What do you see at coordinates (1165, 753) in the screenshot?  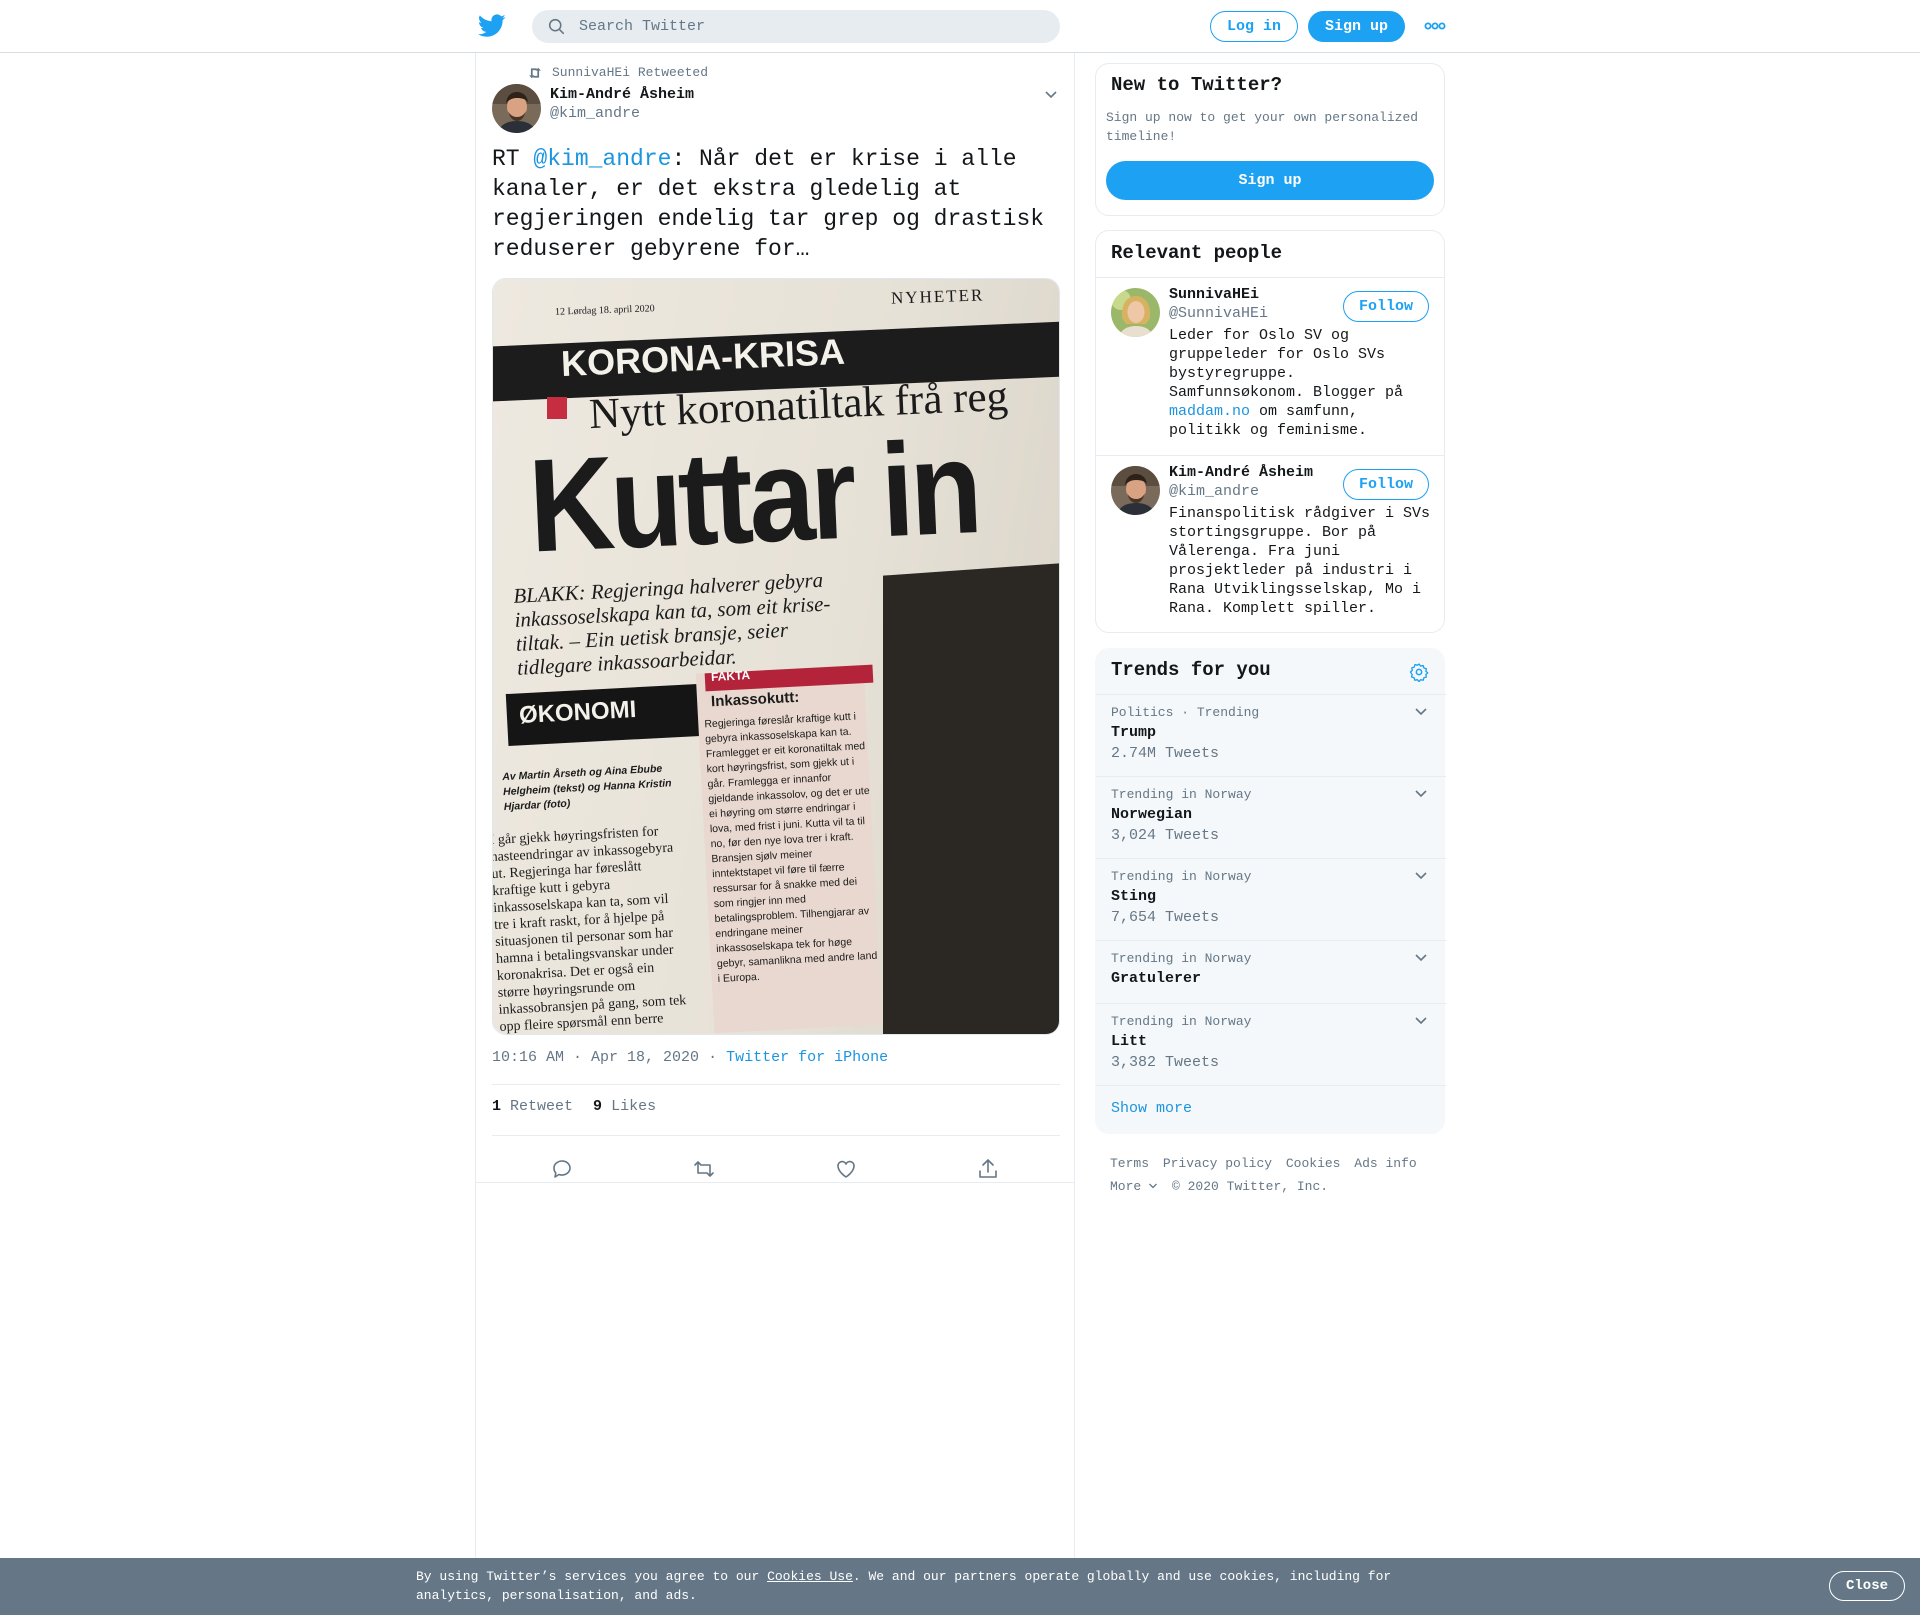 I see `trend-count: 2.74M Tweets` at bounding box center [1165, 753].